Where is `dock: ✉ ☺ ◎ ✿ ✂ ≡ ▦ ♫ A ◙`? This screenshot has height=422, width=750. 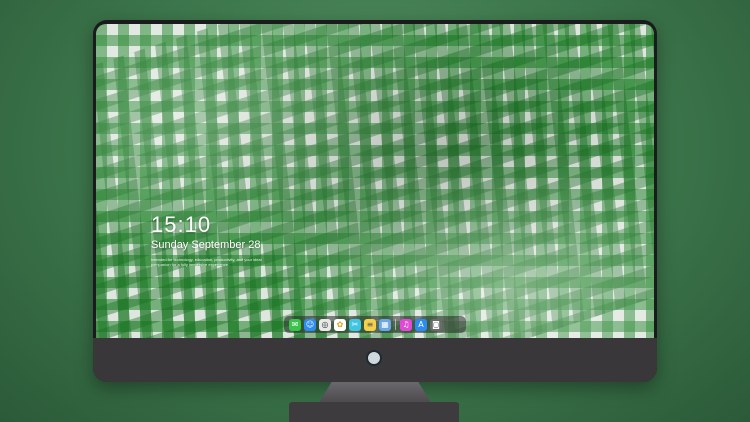
dock: ✉ ☺ ◎ ✿ ✂ ≡ ▦ ♫ A ◙ is located at coordinates (375, 324).